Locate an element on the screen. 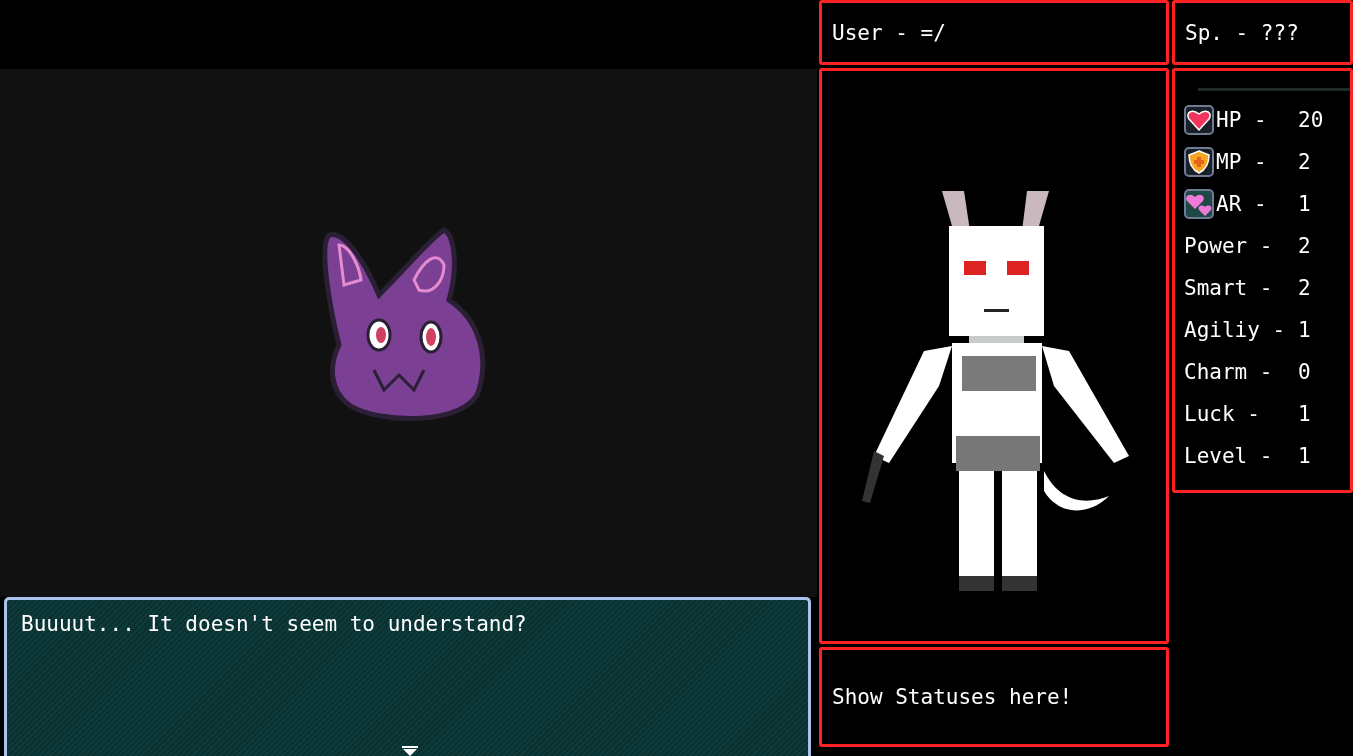  stat-label: HP - is located at coordinates (1241, 120).